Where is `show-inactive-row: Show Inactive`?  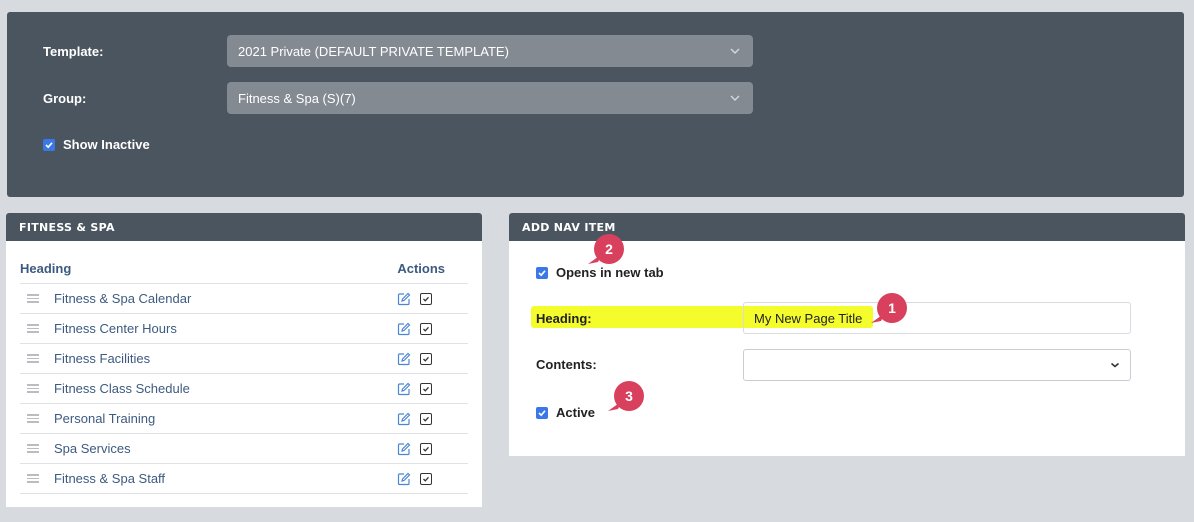
show-inactive-row: Show Inactive is located at coordinates (96, 144).